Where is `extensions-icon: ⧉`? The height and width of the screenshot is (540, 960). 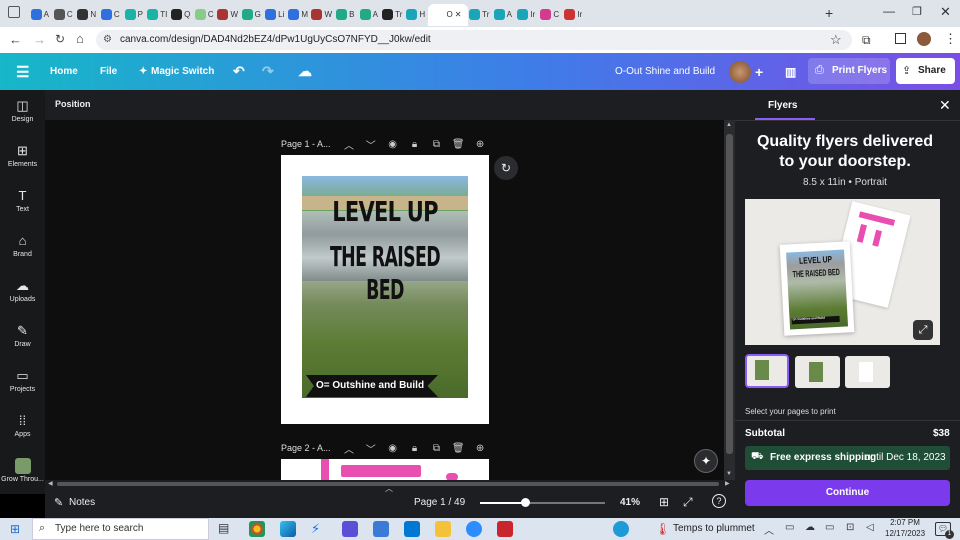
extensions-icon: ⧉ is located at coordinates (866, 40).